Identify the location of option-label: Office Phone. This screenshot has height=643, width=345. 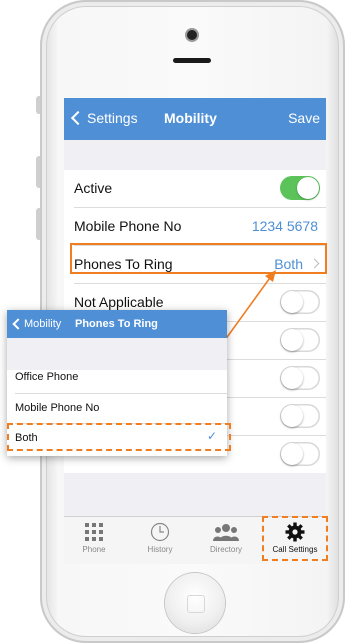
(47, 377).